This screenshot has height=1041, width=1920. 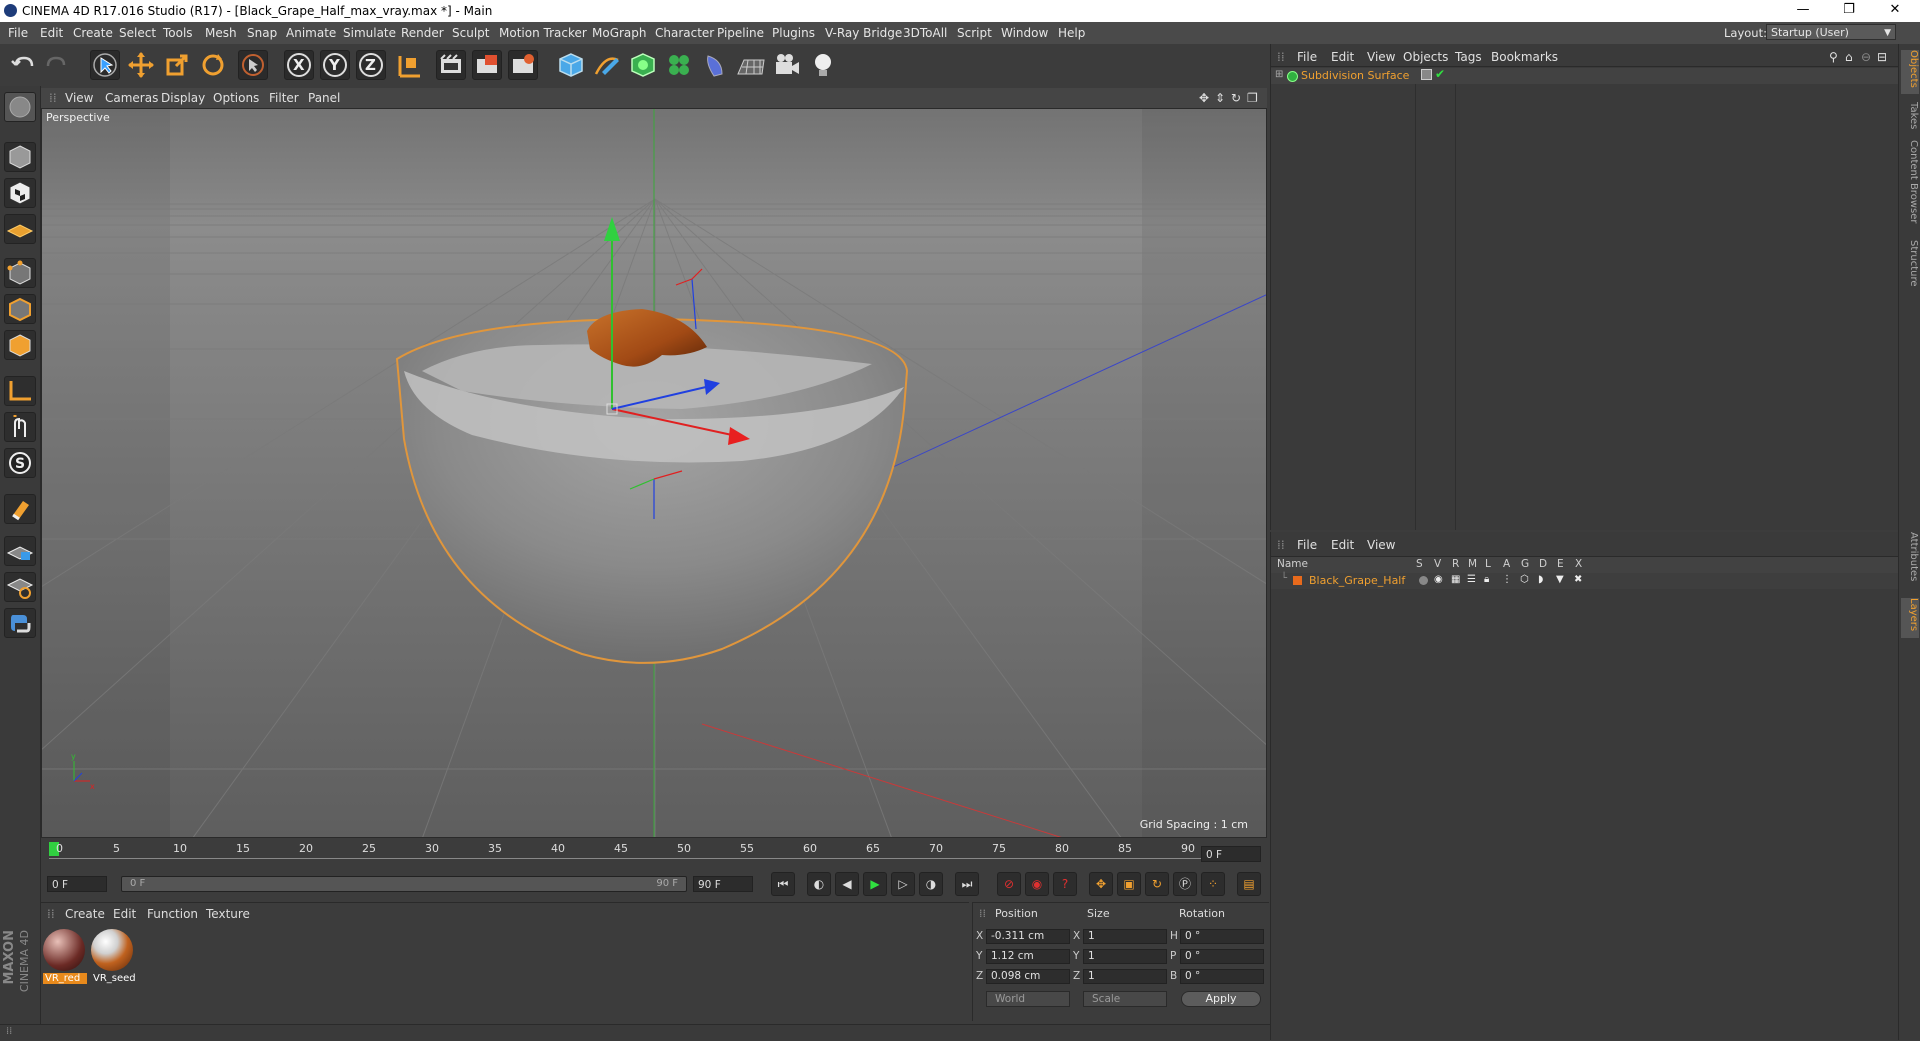 What do you see at coordinates (20, 551) in the screenshot?
I see `locked-workplane-button` at bounding box center [20, 551].